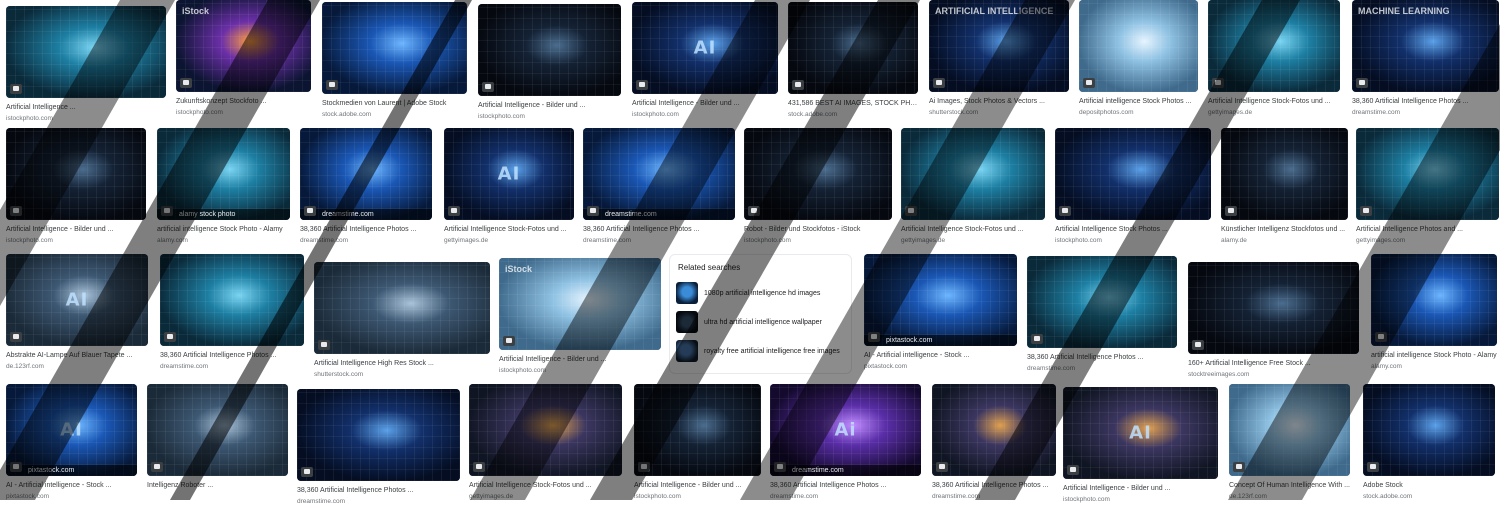 The image size is (1500, 506). I want to click on result-thumbnail: alamy stock photo, so click(223, 174).